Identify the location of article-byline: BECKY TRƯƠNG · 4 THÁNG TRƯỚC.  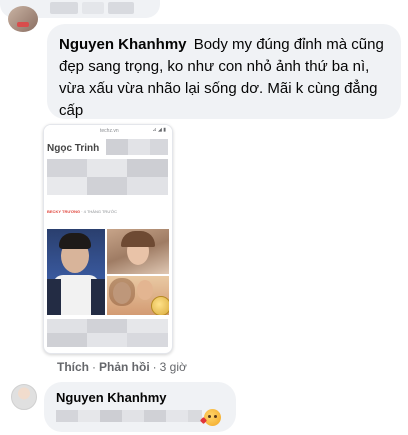
(82, 211).